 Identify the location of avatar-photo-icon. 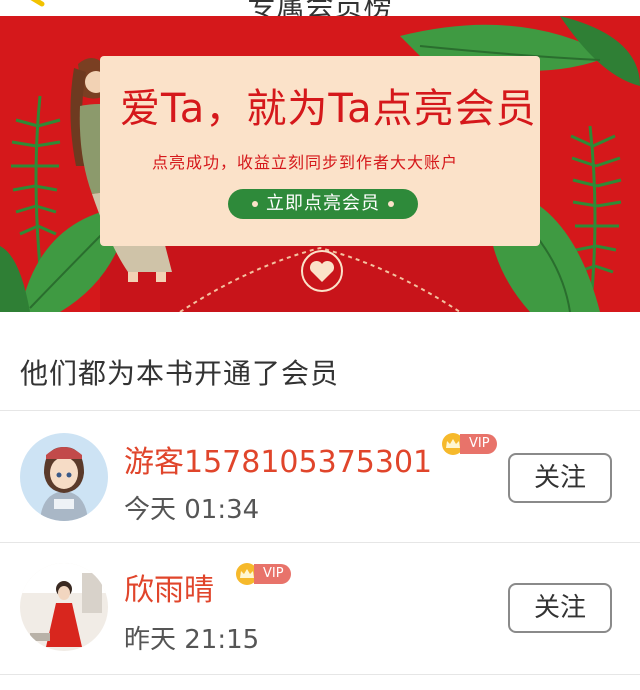
(64, 607).